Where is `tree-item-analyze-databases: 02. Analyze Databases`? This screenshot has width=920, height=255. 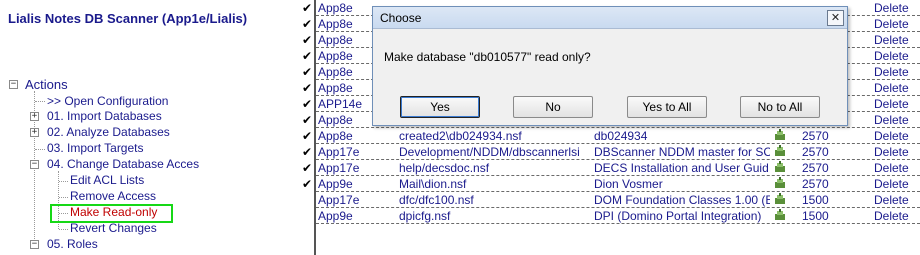 tree-item-analyze-databases: 02. Analyze Databases is located at coordinates (108, 132).